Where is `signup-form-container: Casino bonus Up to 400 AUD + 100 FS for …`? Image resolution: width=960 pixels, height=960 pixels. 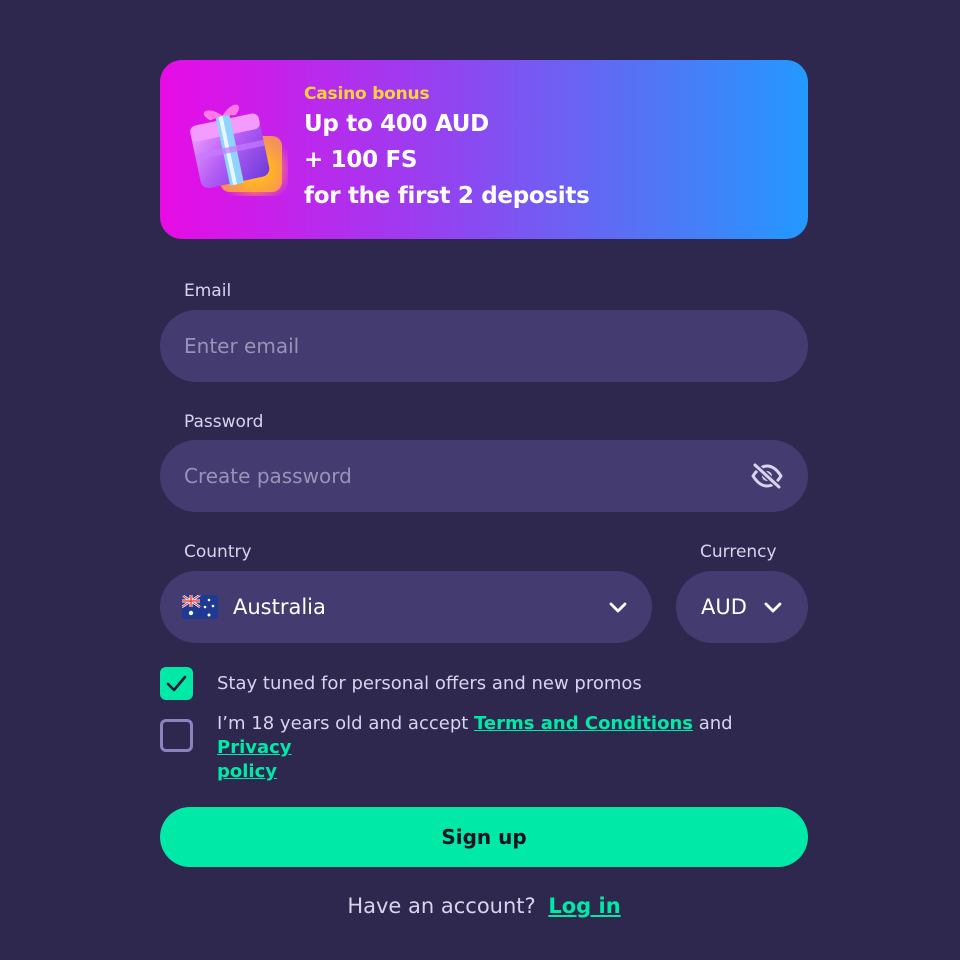
signup-form-container: Casino bonus Up to 400 AUD + 100 FS for … is located at coordinates (484, 149).